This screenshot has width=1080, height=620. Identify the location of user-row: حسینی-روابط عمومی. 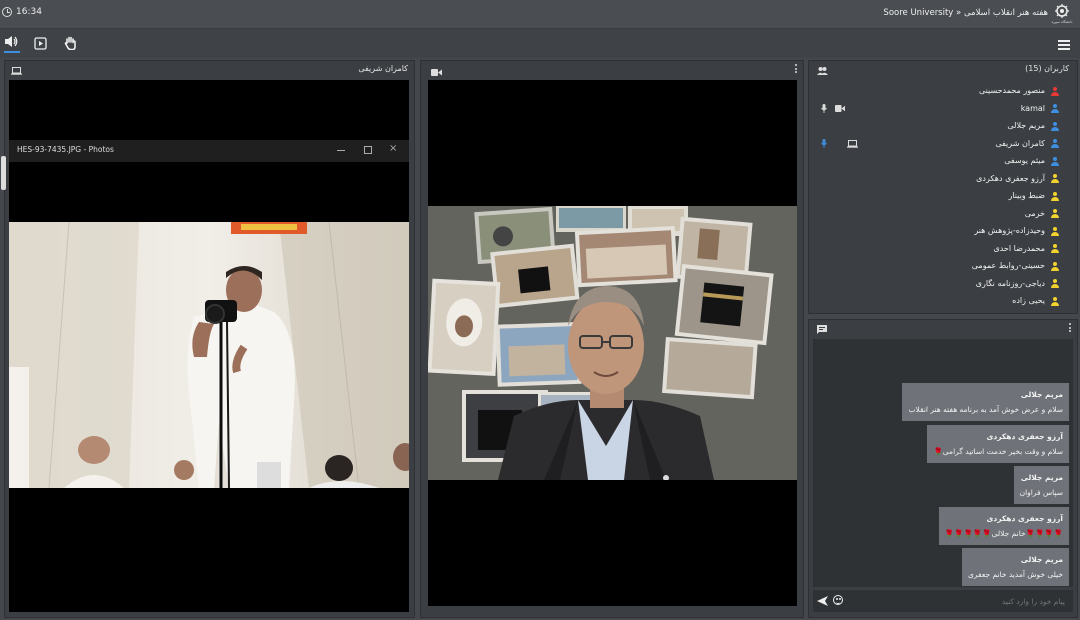
(936, 266).